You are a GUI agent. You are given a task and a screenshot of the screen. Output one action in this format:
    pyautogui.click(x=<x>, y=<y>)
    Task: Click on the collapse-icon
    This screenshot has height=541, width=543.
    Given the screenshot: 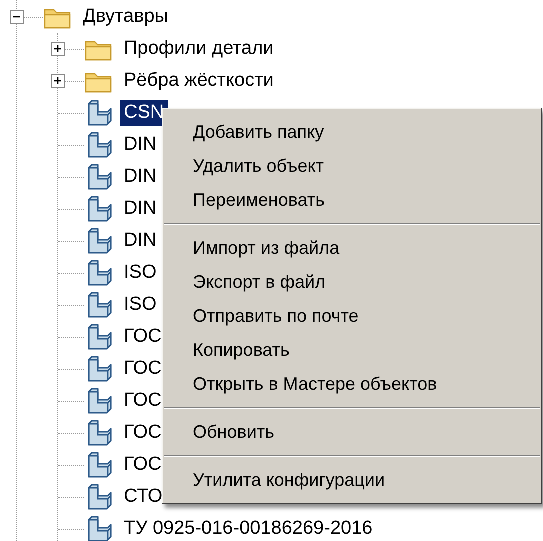 What is the action you would take?
    pyautogui.click(x=17, y=17)
    